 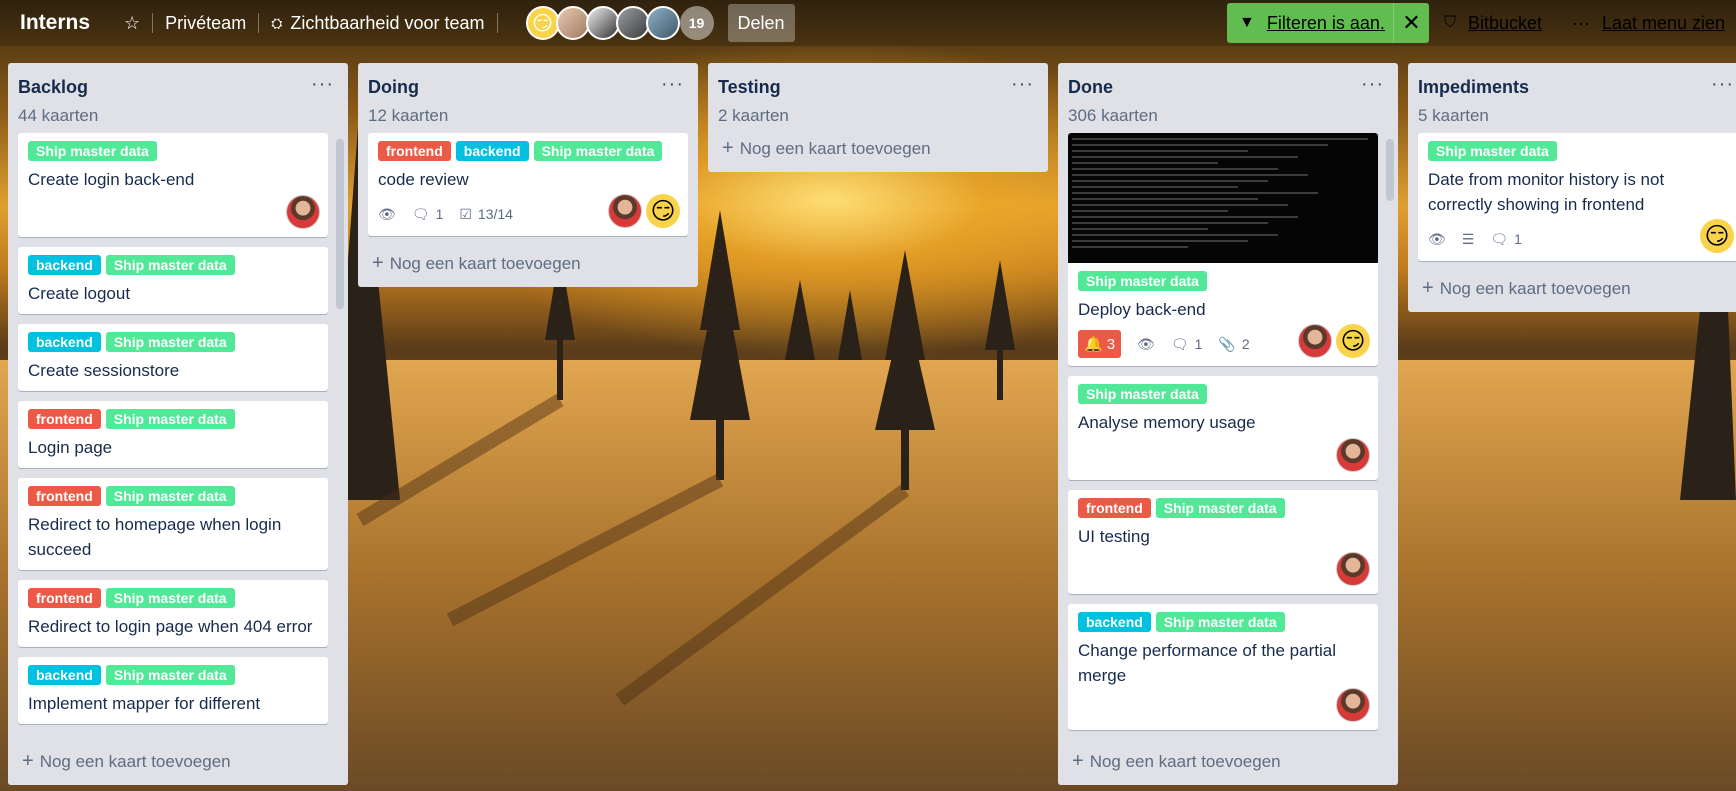 I want to click on bitbucket-powerup: ⛉ Bitbucket, so click(x=1493, y=23).